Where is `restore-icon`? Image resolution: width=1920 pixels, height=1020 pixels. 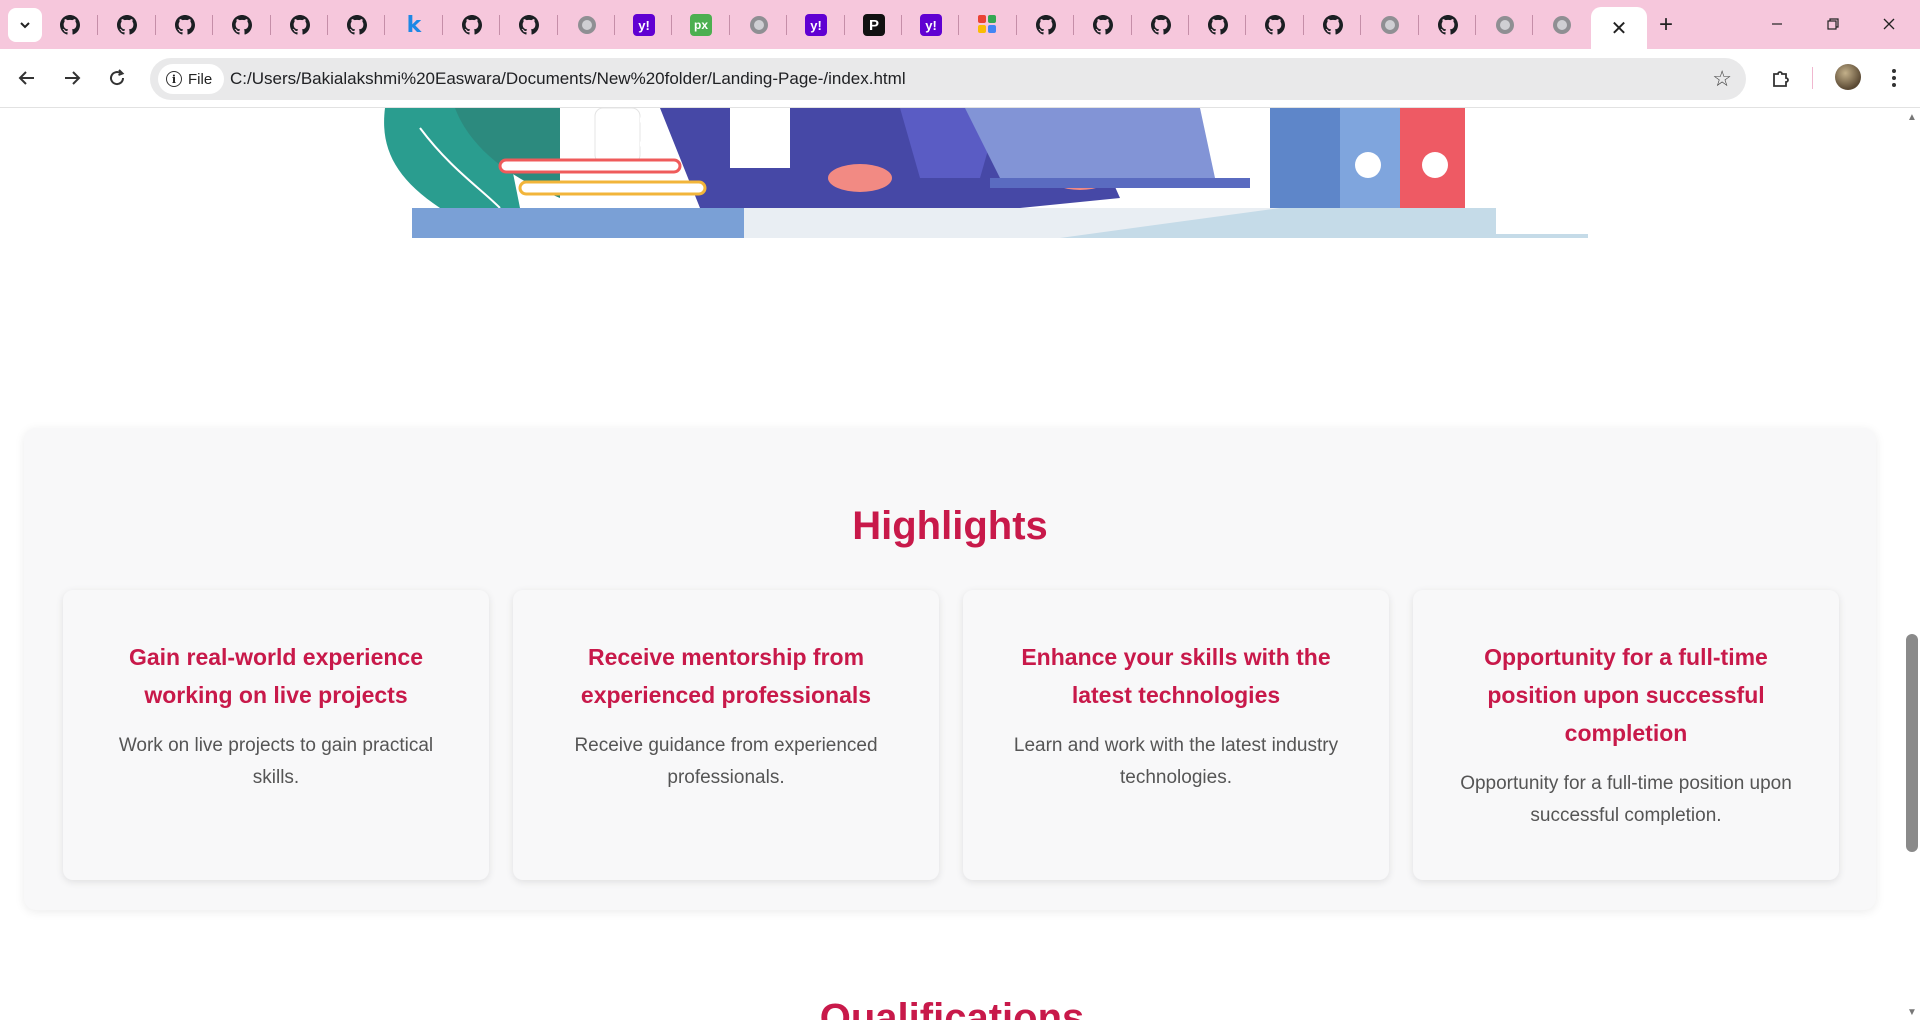 restore-icon is located at coordinates (1833, 24).